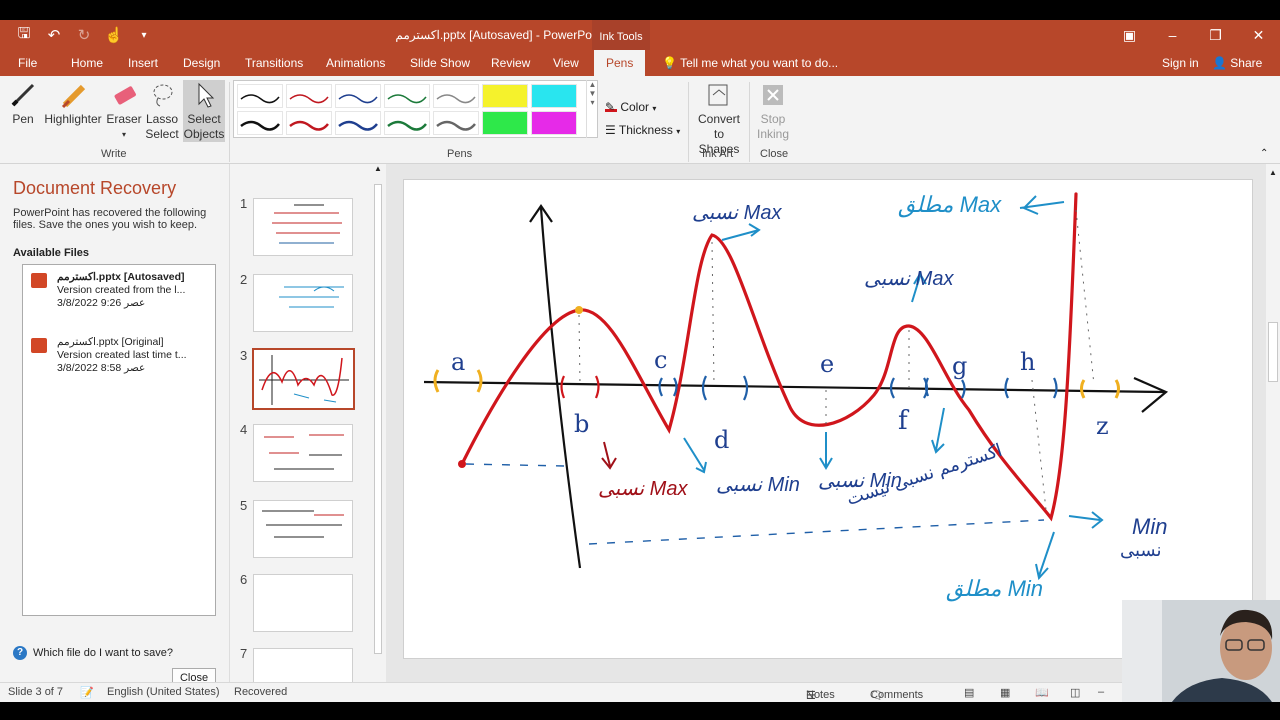  I want to click on restore-icon: ❐, so click(1215, 35).